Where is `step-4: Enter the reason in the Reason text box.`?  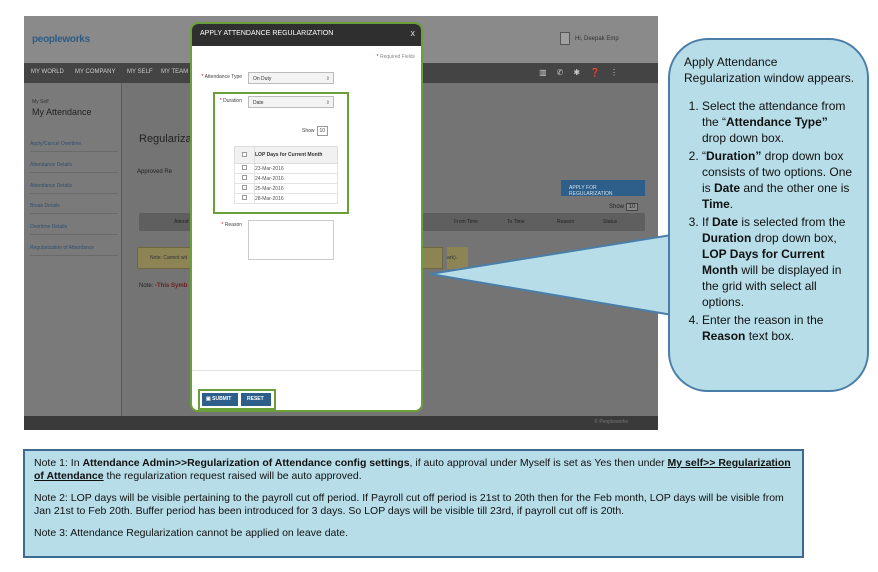
step-4: Enter the reason in the Reason text box. is located at coordinates (778, 328).